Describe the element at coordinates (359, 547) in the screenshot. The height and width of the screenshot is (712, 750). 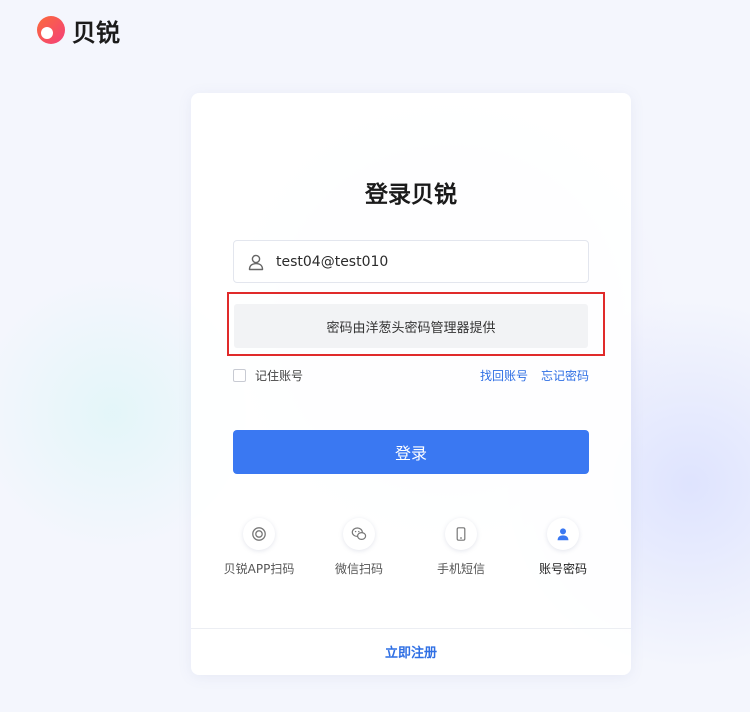
I see `method-wechat-scan: 微信扫码` at that location.